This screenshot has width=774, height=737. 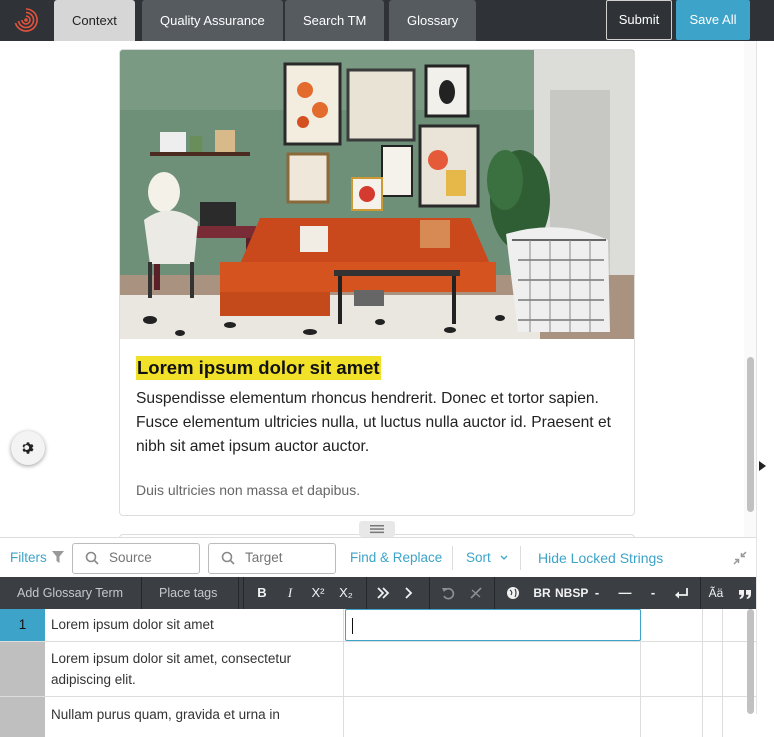 I want to click on quote-icon, so click(x=745, y=593).